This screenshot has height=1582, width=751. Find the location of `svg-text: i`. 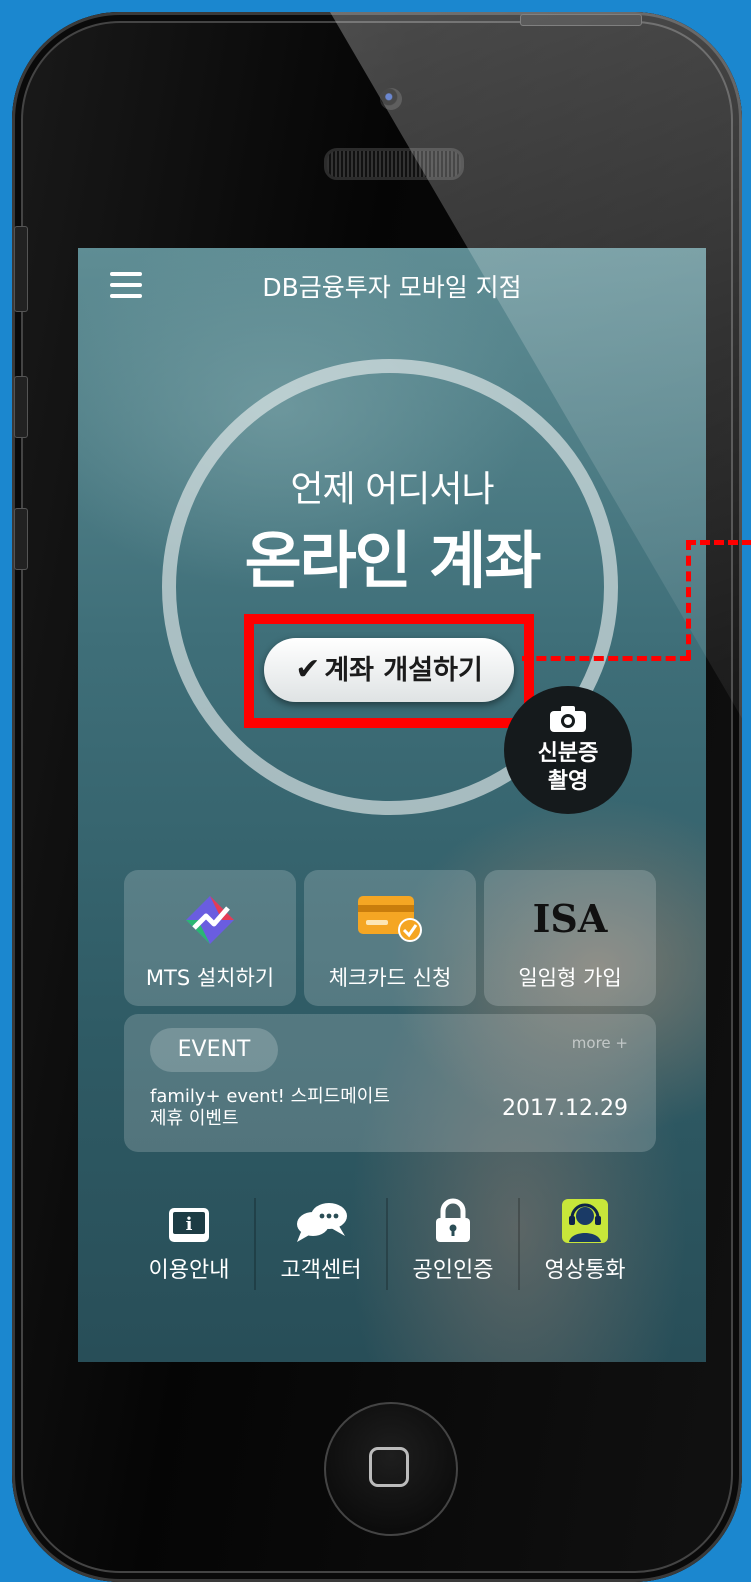

svg-text: i is located at coordinates (189, 1224).